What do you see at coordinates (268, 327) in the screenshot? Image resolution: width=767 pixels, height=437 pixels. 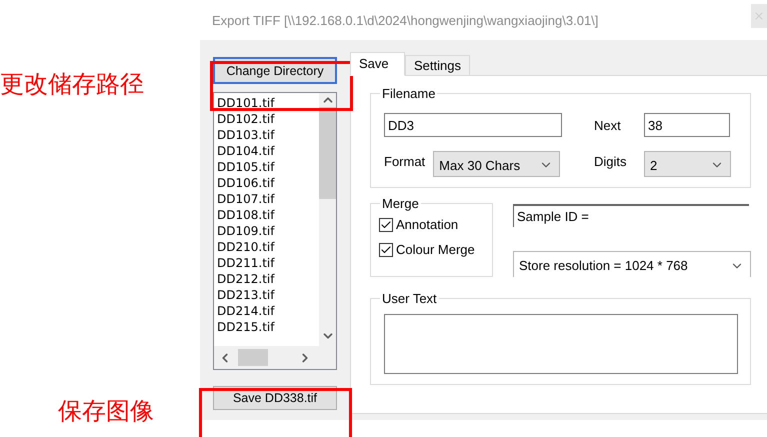 I see `file-list-item: DD215.tif` at bounding box center [268, 327].